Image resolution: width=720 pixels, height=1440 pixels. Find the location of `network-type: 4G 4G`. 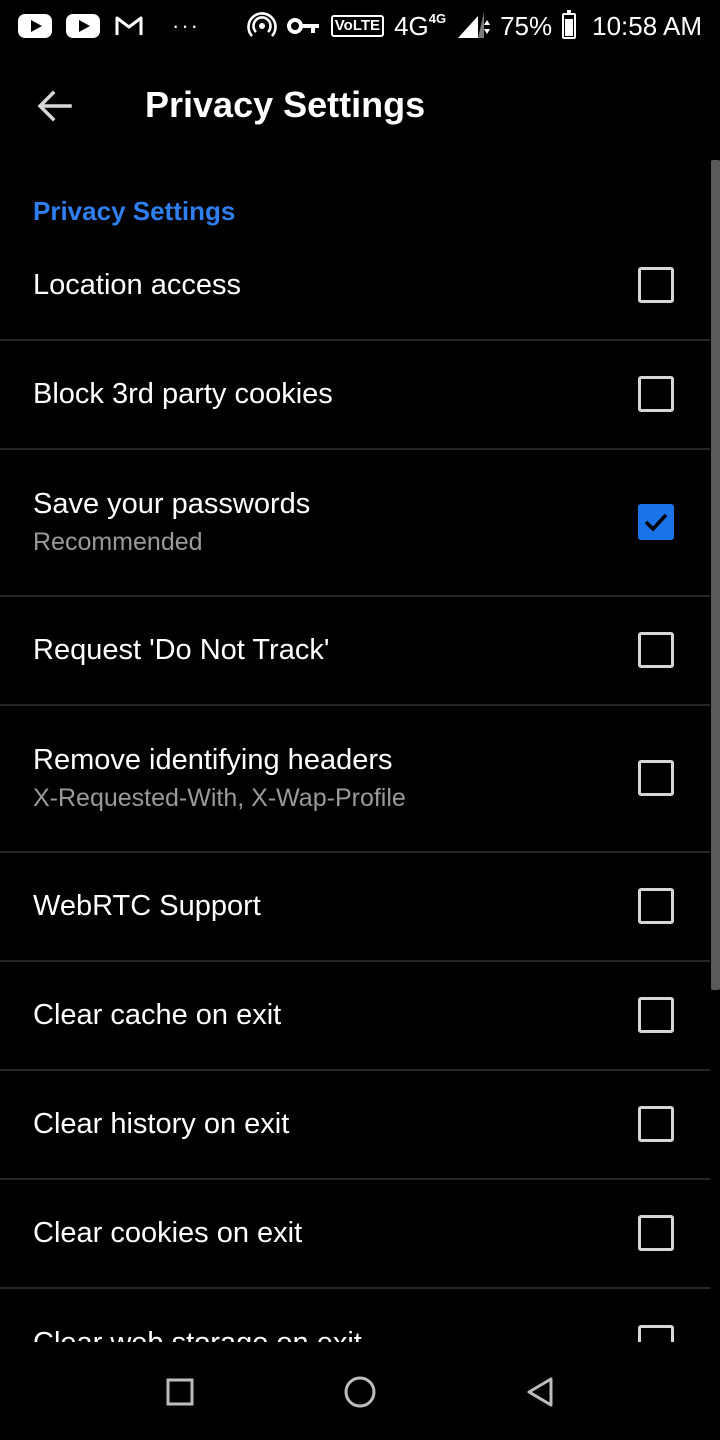

network-type: 4G 4G is located at coordinates (420, 25).